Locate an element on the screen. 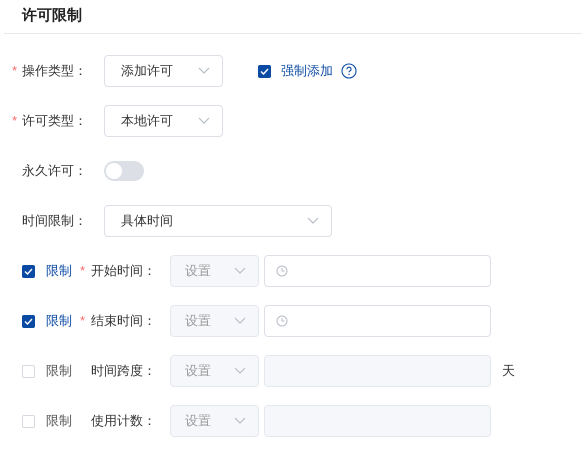 This screenshot has width=586, height=461. select-field: 具体时间 is located at coordinates (218, 221).